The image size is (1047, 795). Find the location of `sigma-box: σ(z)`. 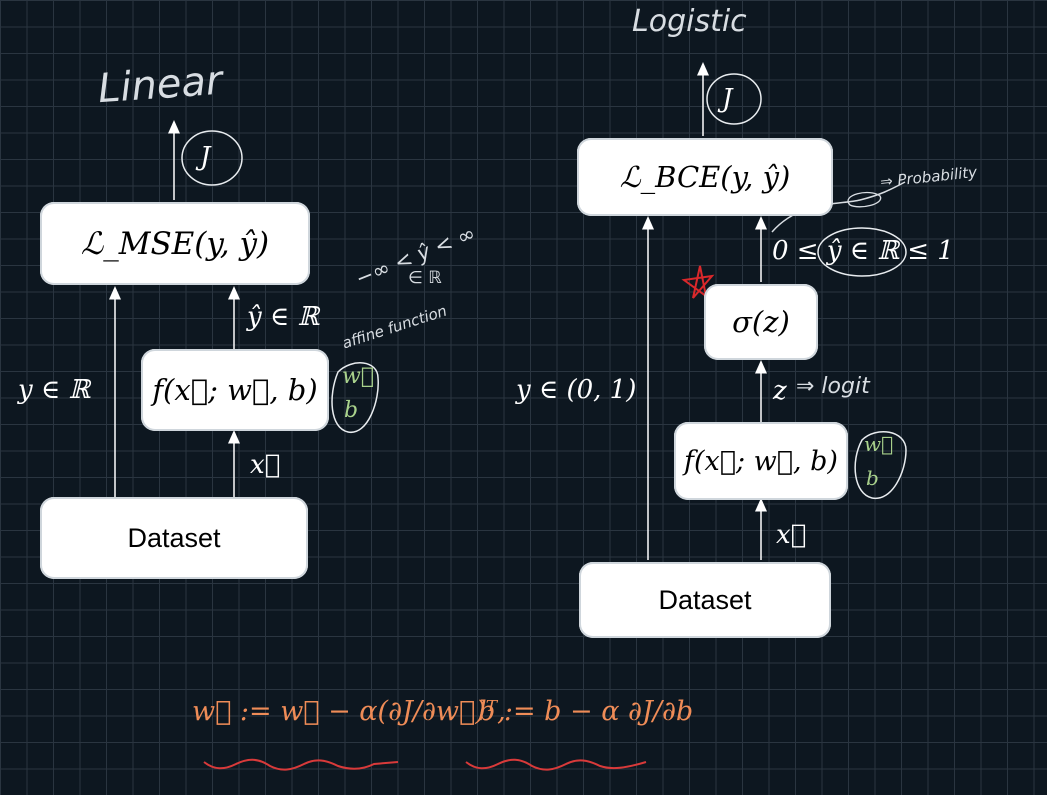

sigma-box: σ(z) is located at coordinates (761, 322).